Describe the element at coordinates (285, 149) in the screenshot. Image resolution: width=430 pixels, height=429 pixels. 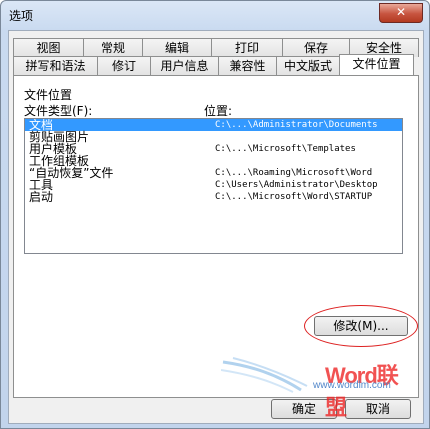
I see `file-location: C:\...\Microsoft\Templates` at that location.